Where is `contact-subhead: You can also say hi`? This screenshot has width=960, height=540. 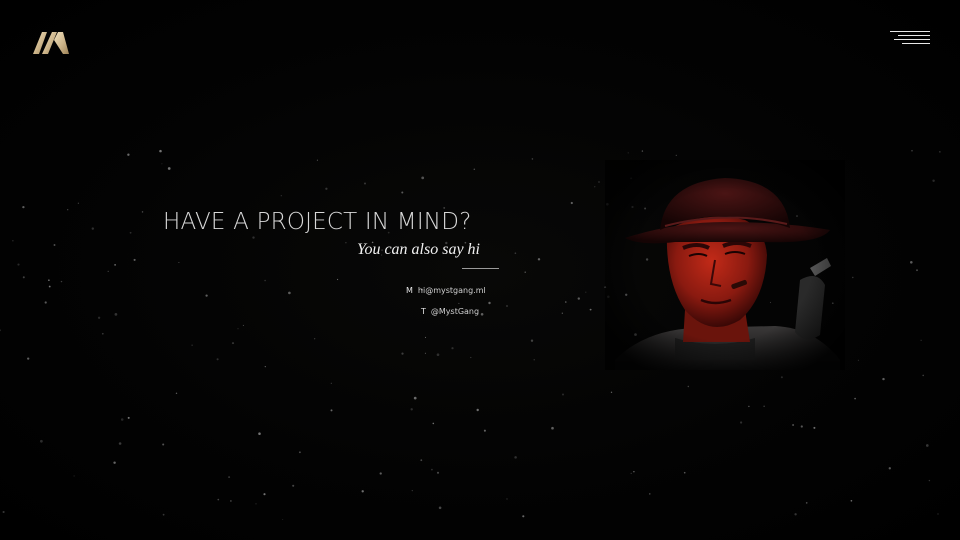
contact-subhead: You can also say hi is located at coordinates (418, 249).